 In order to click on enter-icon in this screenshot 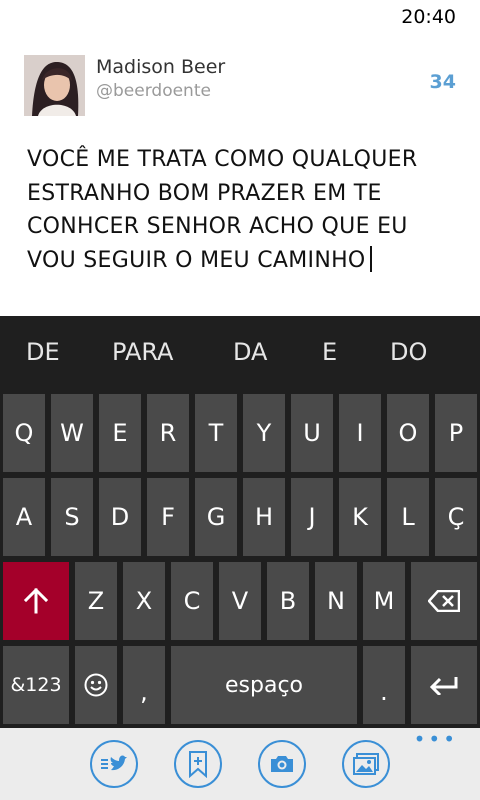, I will do `click(444, 686)`.